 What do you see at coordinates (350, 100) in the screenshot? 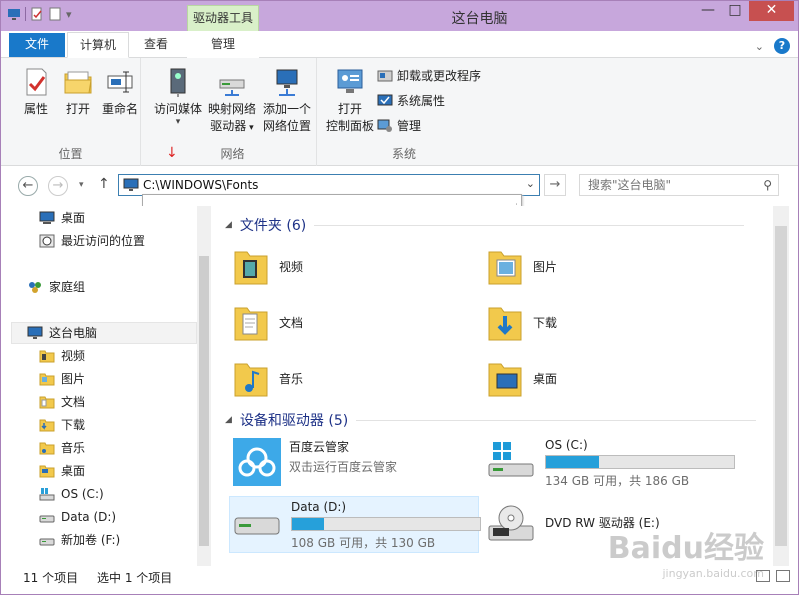
I see `open-control-panel-button: 打开 控制面板` at bounding box center [350, 100].